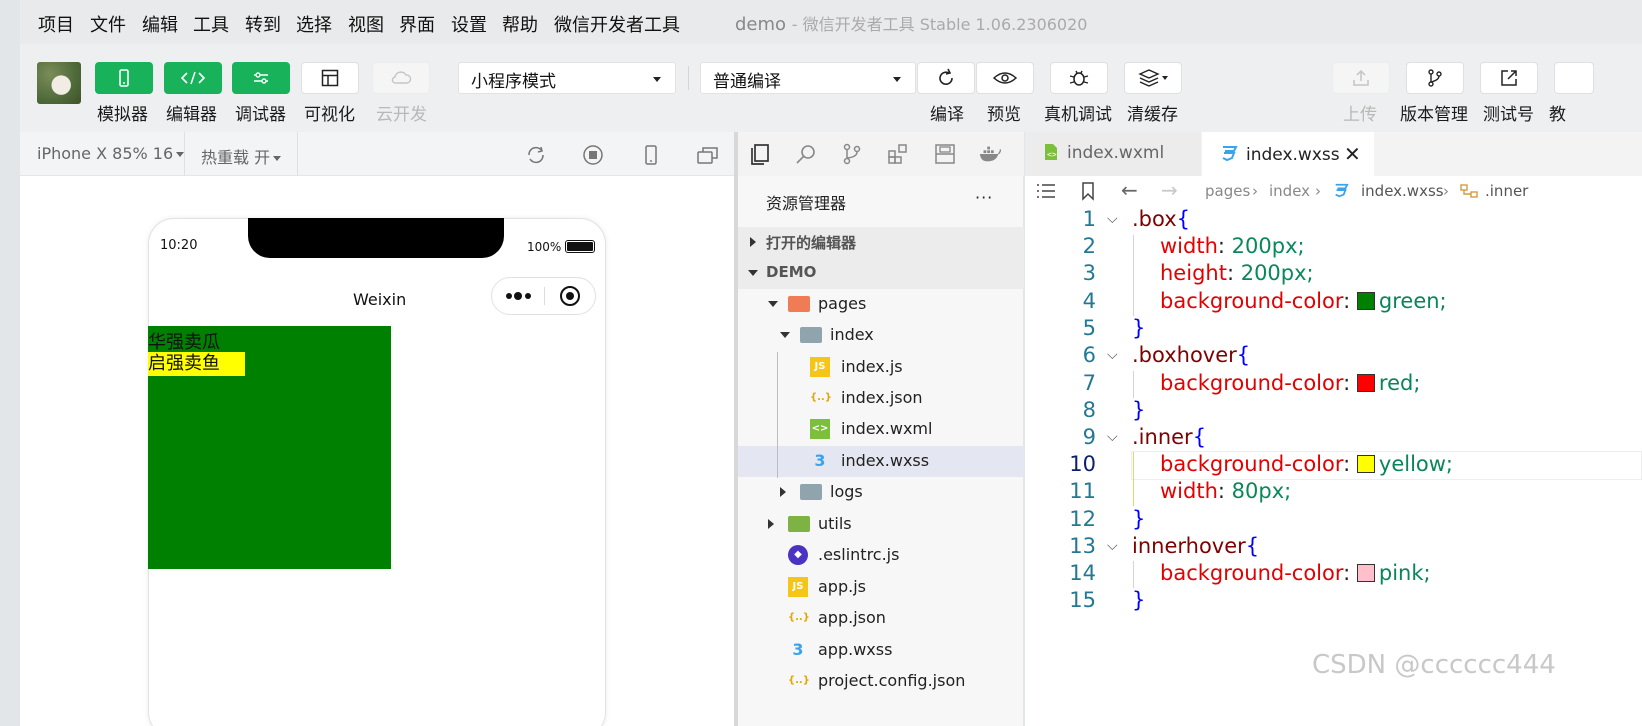  Describe the element at coordinates (897, 79) in the screenshot. I see `chevron-down-icon` at that location.